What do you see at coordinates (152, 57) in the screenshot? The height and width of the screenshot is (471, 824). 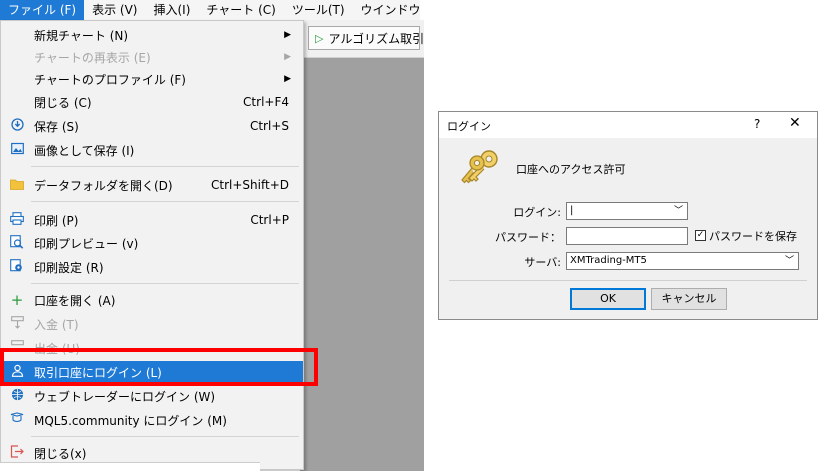 I see `menu-item-refresh-chart: チャートの再表示 (E) ▶` at bounding box center [152, 57].